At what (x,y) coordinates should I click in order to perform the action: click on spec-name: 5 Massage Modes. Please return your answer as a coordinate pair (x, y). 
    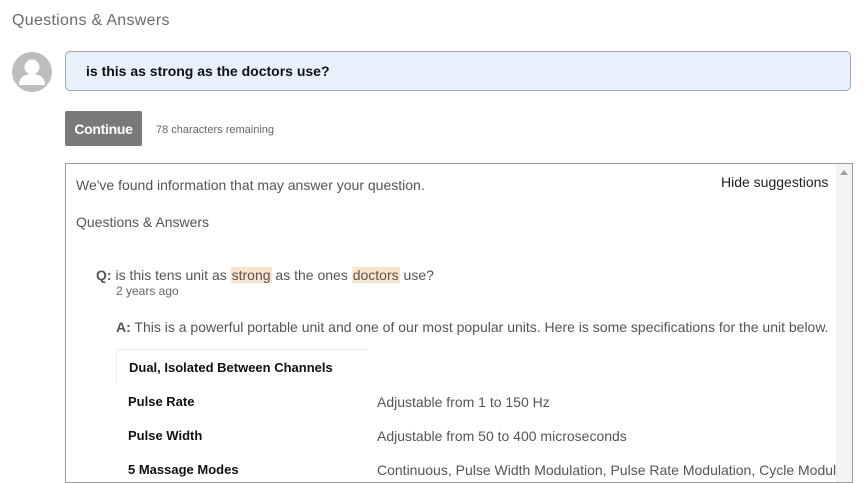
    Looking at the image, I should click on (183, 469).